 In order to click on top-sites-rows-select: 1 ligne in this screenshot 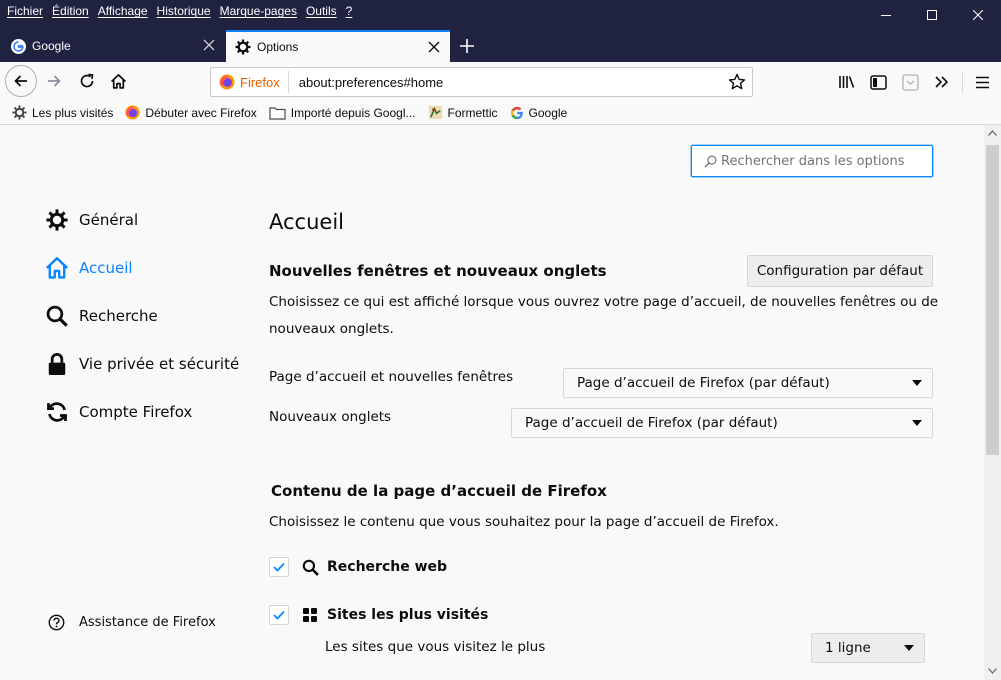, I will do `click(868, 648)`.